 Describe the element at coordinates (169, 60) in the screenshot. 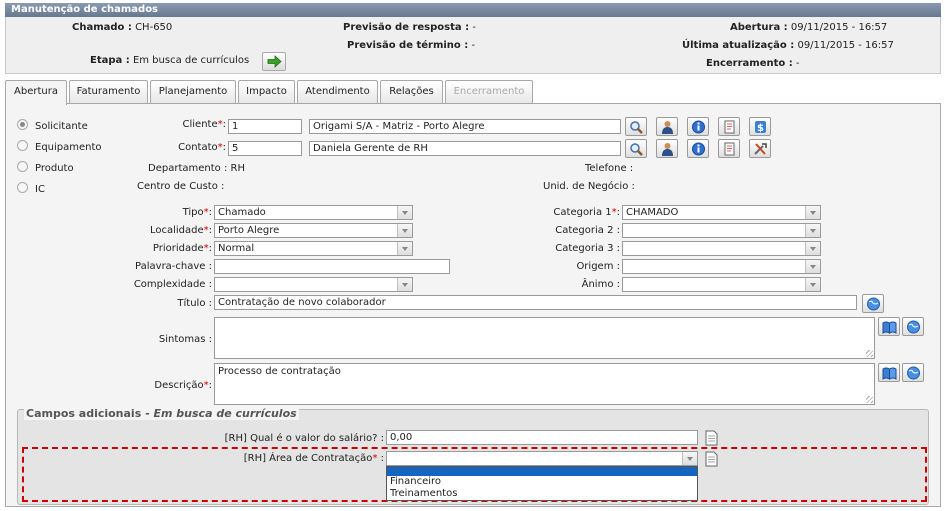

I see `etapa-field: Etapa : Em busca de currículos` at that location.